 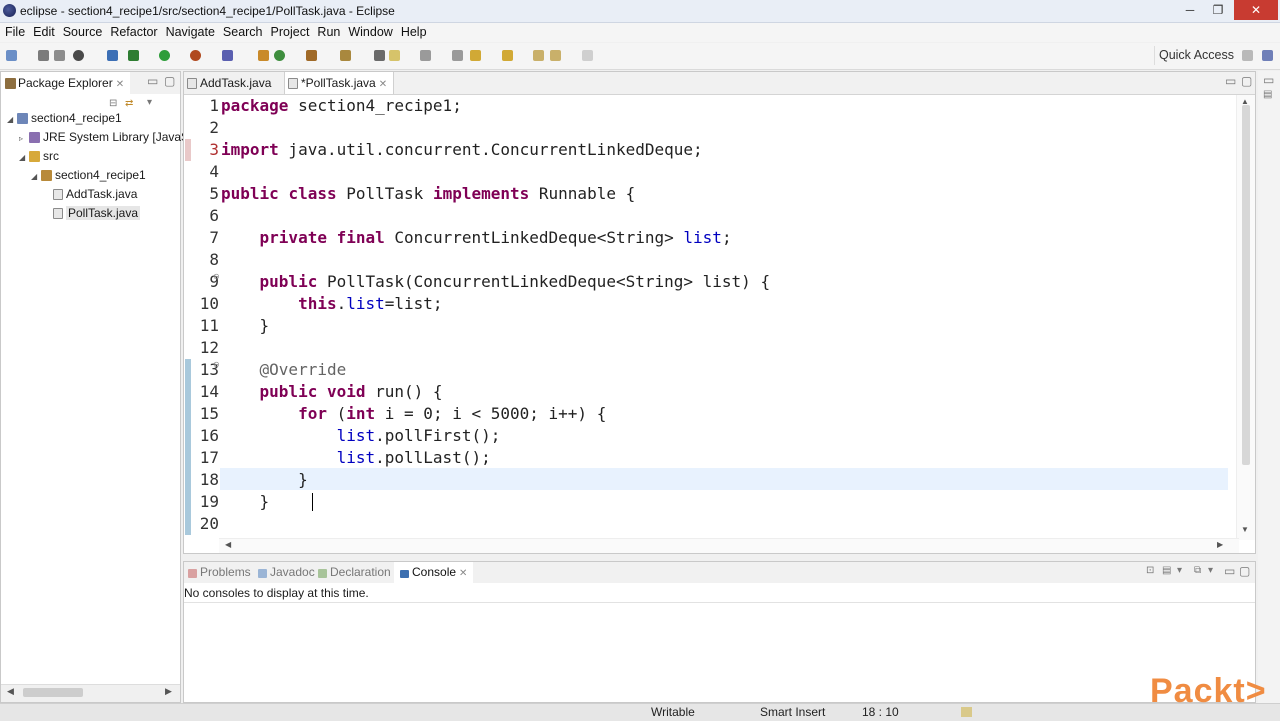 I want to click on tree-item: AddTask.java, so click(x=90, y=194).